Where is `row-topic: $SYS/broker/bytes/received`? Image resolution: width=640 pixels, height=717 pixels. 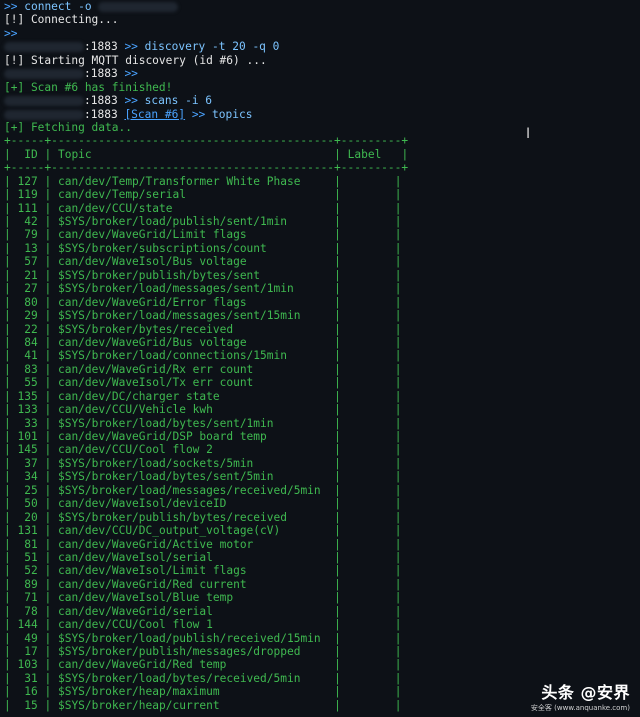 row-topic: $SYS/broker/bytes/received is located at coordinates (145, 329).